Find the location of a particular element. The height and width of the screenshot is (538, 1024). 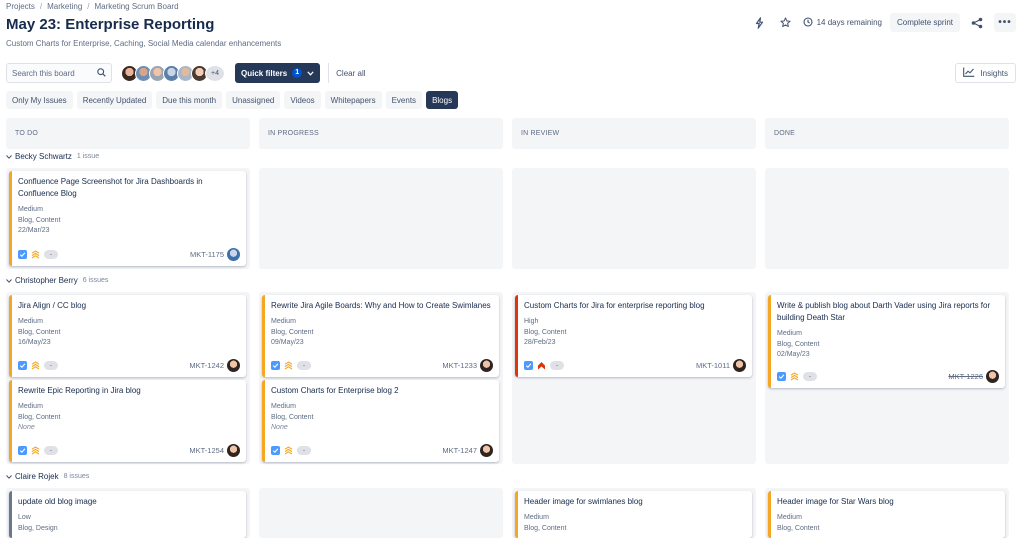

column-header-done: DONE is located at coordinates (887, 133).